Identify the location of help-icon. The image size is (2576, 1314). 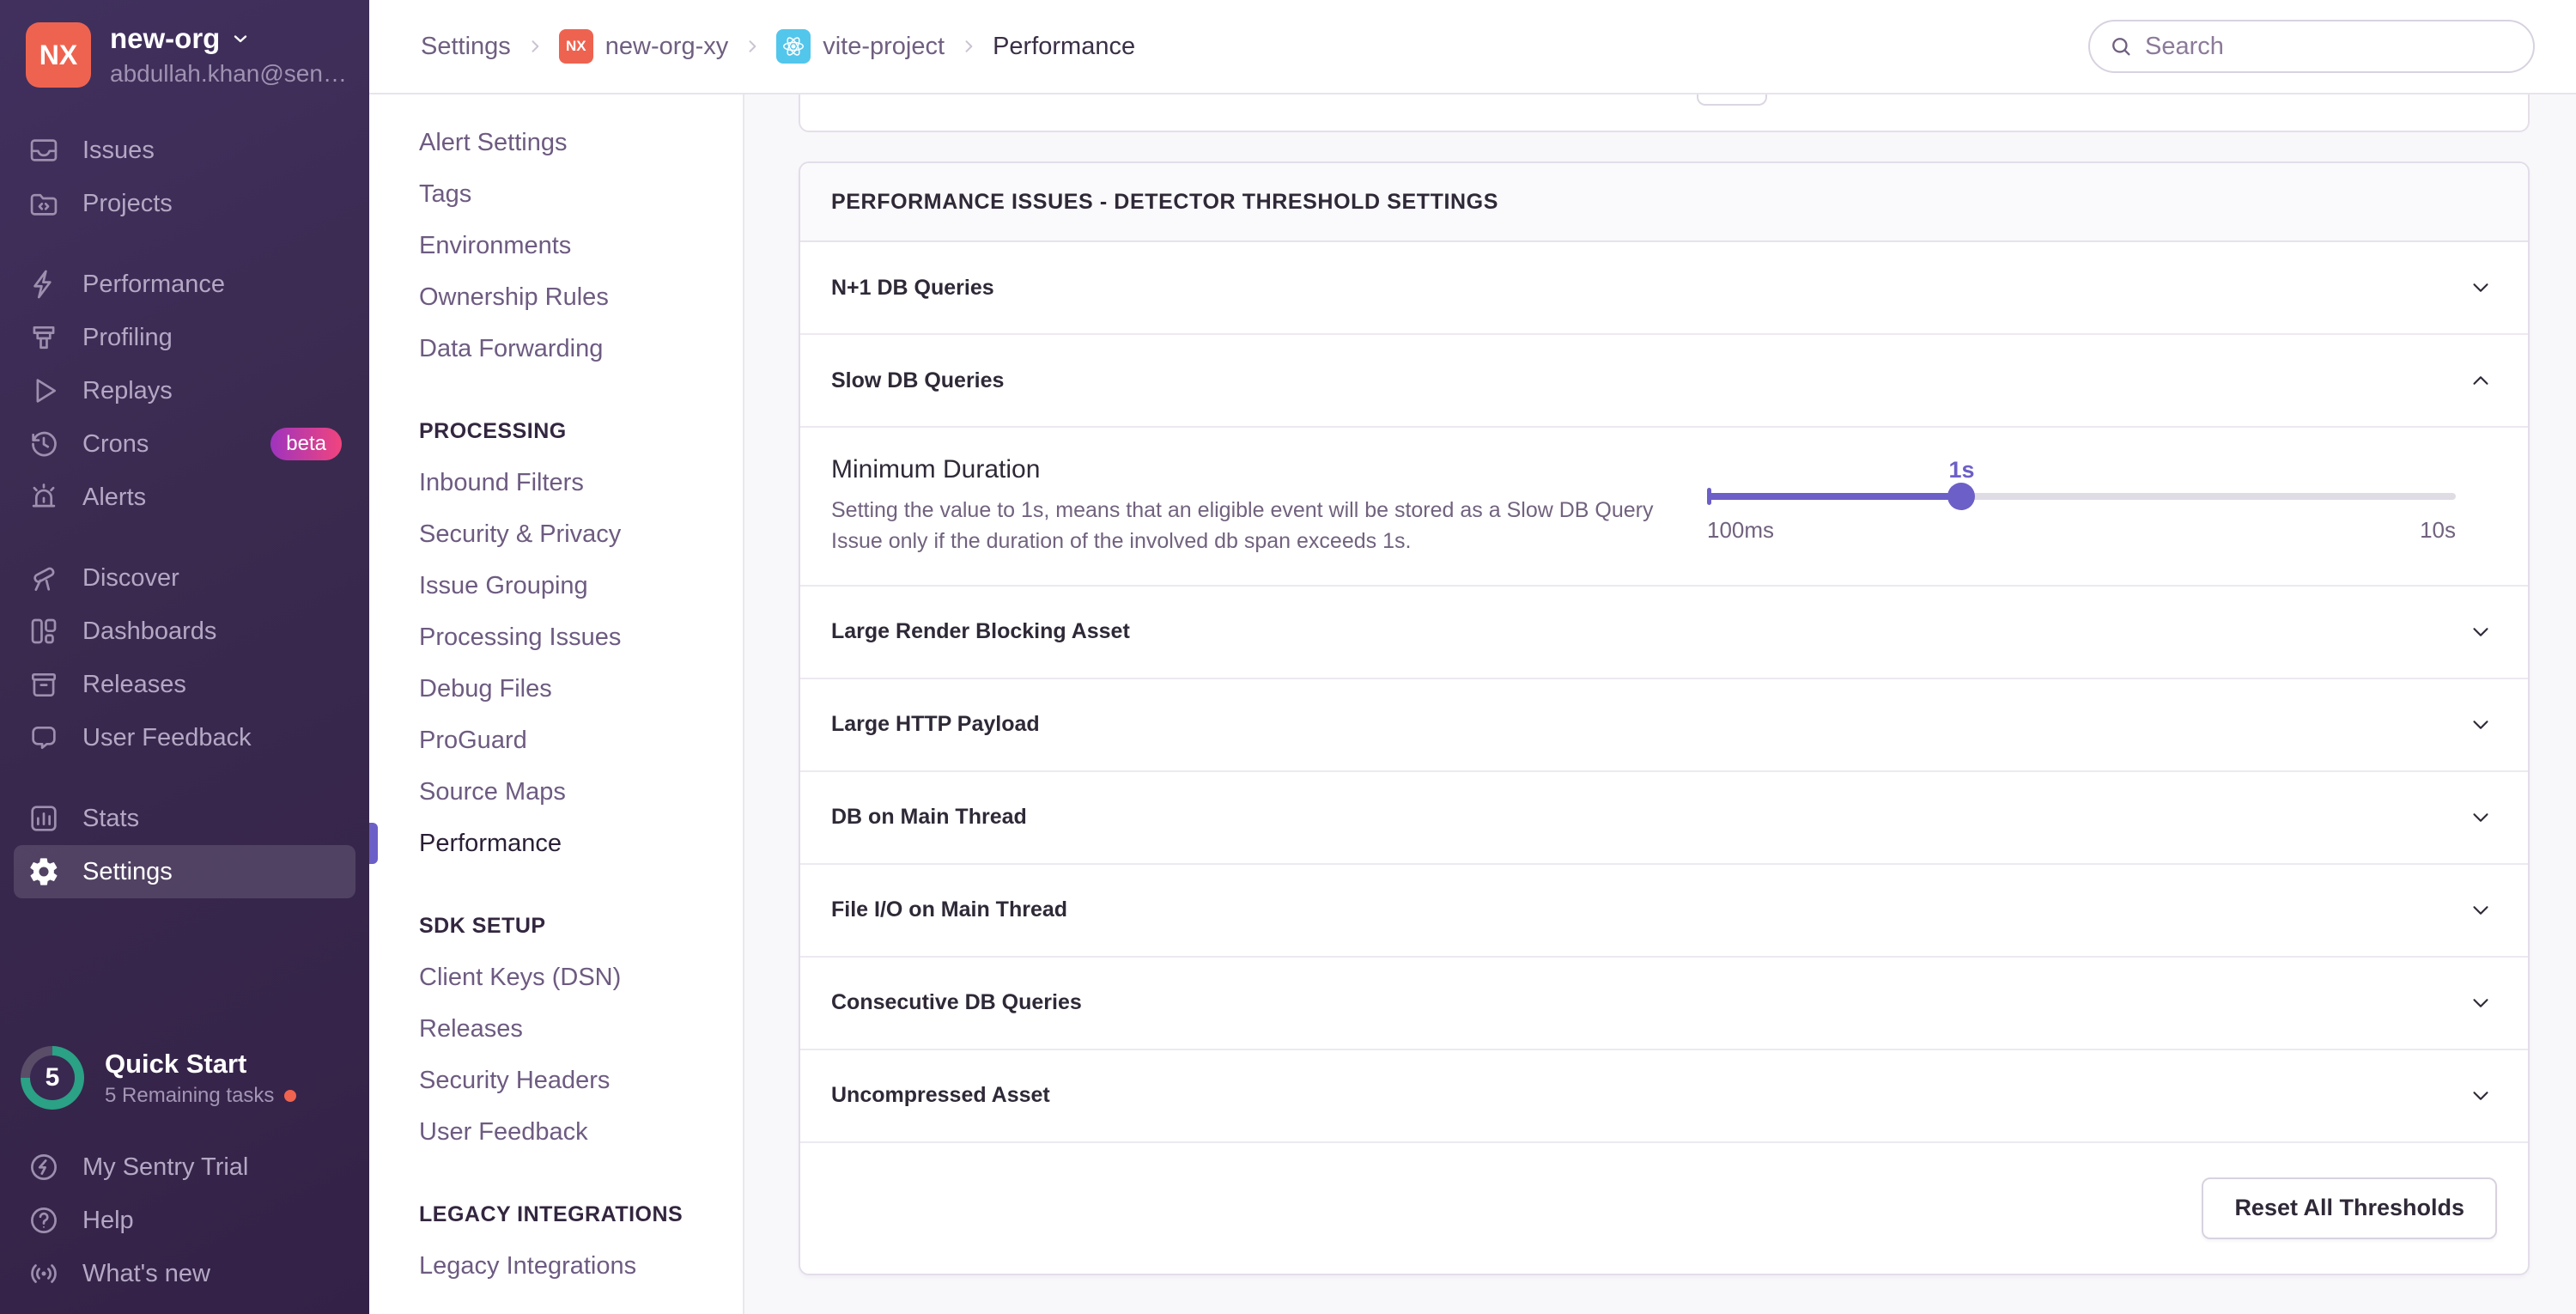
(44, 1220).